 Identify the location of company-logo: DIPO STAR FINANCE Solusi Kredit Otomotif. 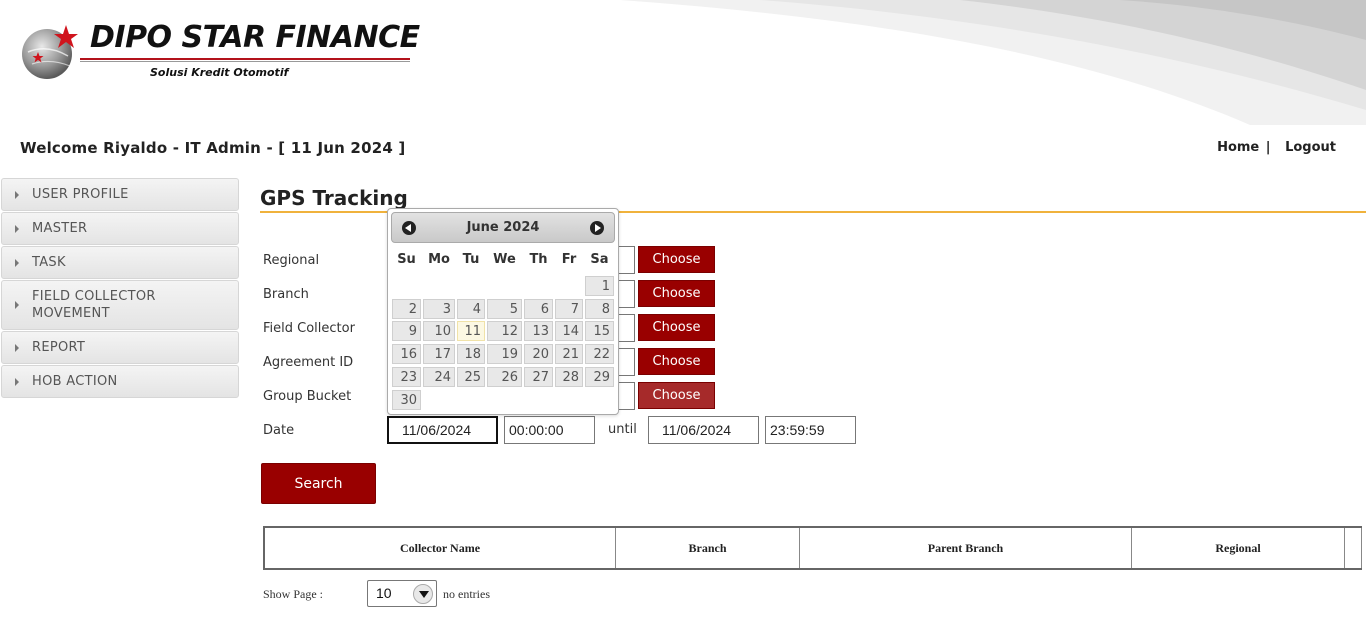
(220, 52).